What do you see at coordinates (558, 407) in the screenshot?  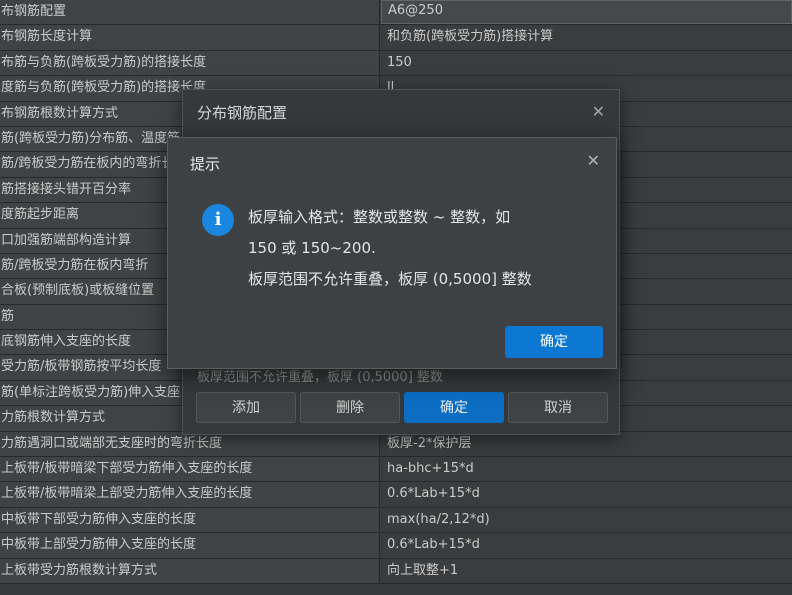 I see `cancel-button: 取消` at bounding box center [558, 407].